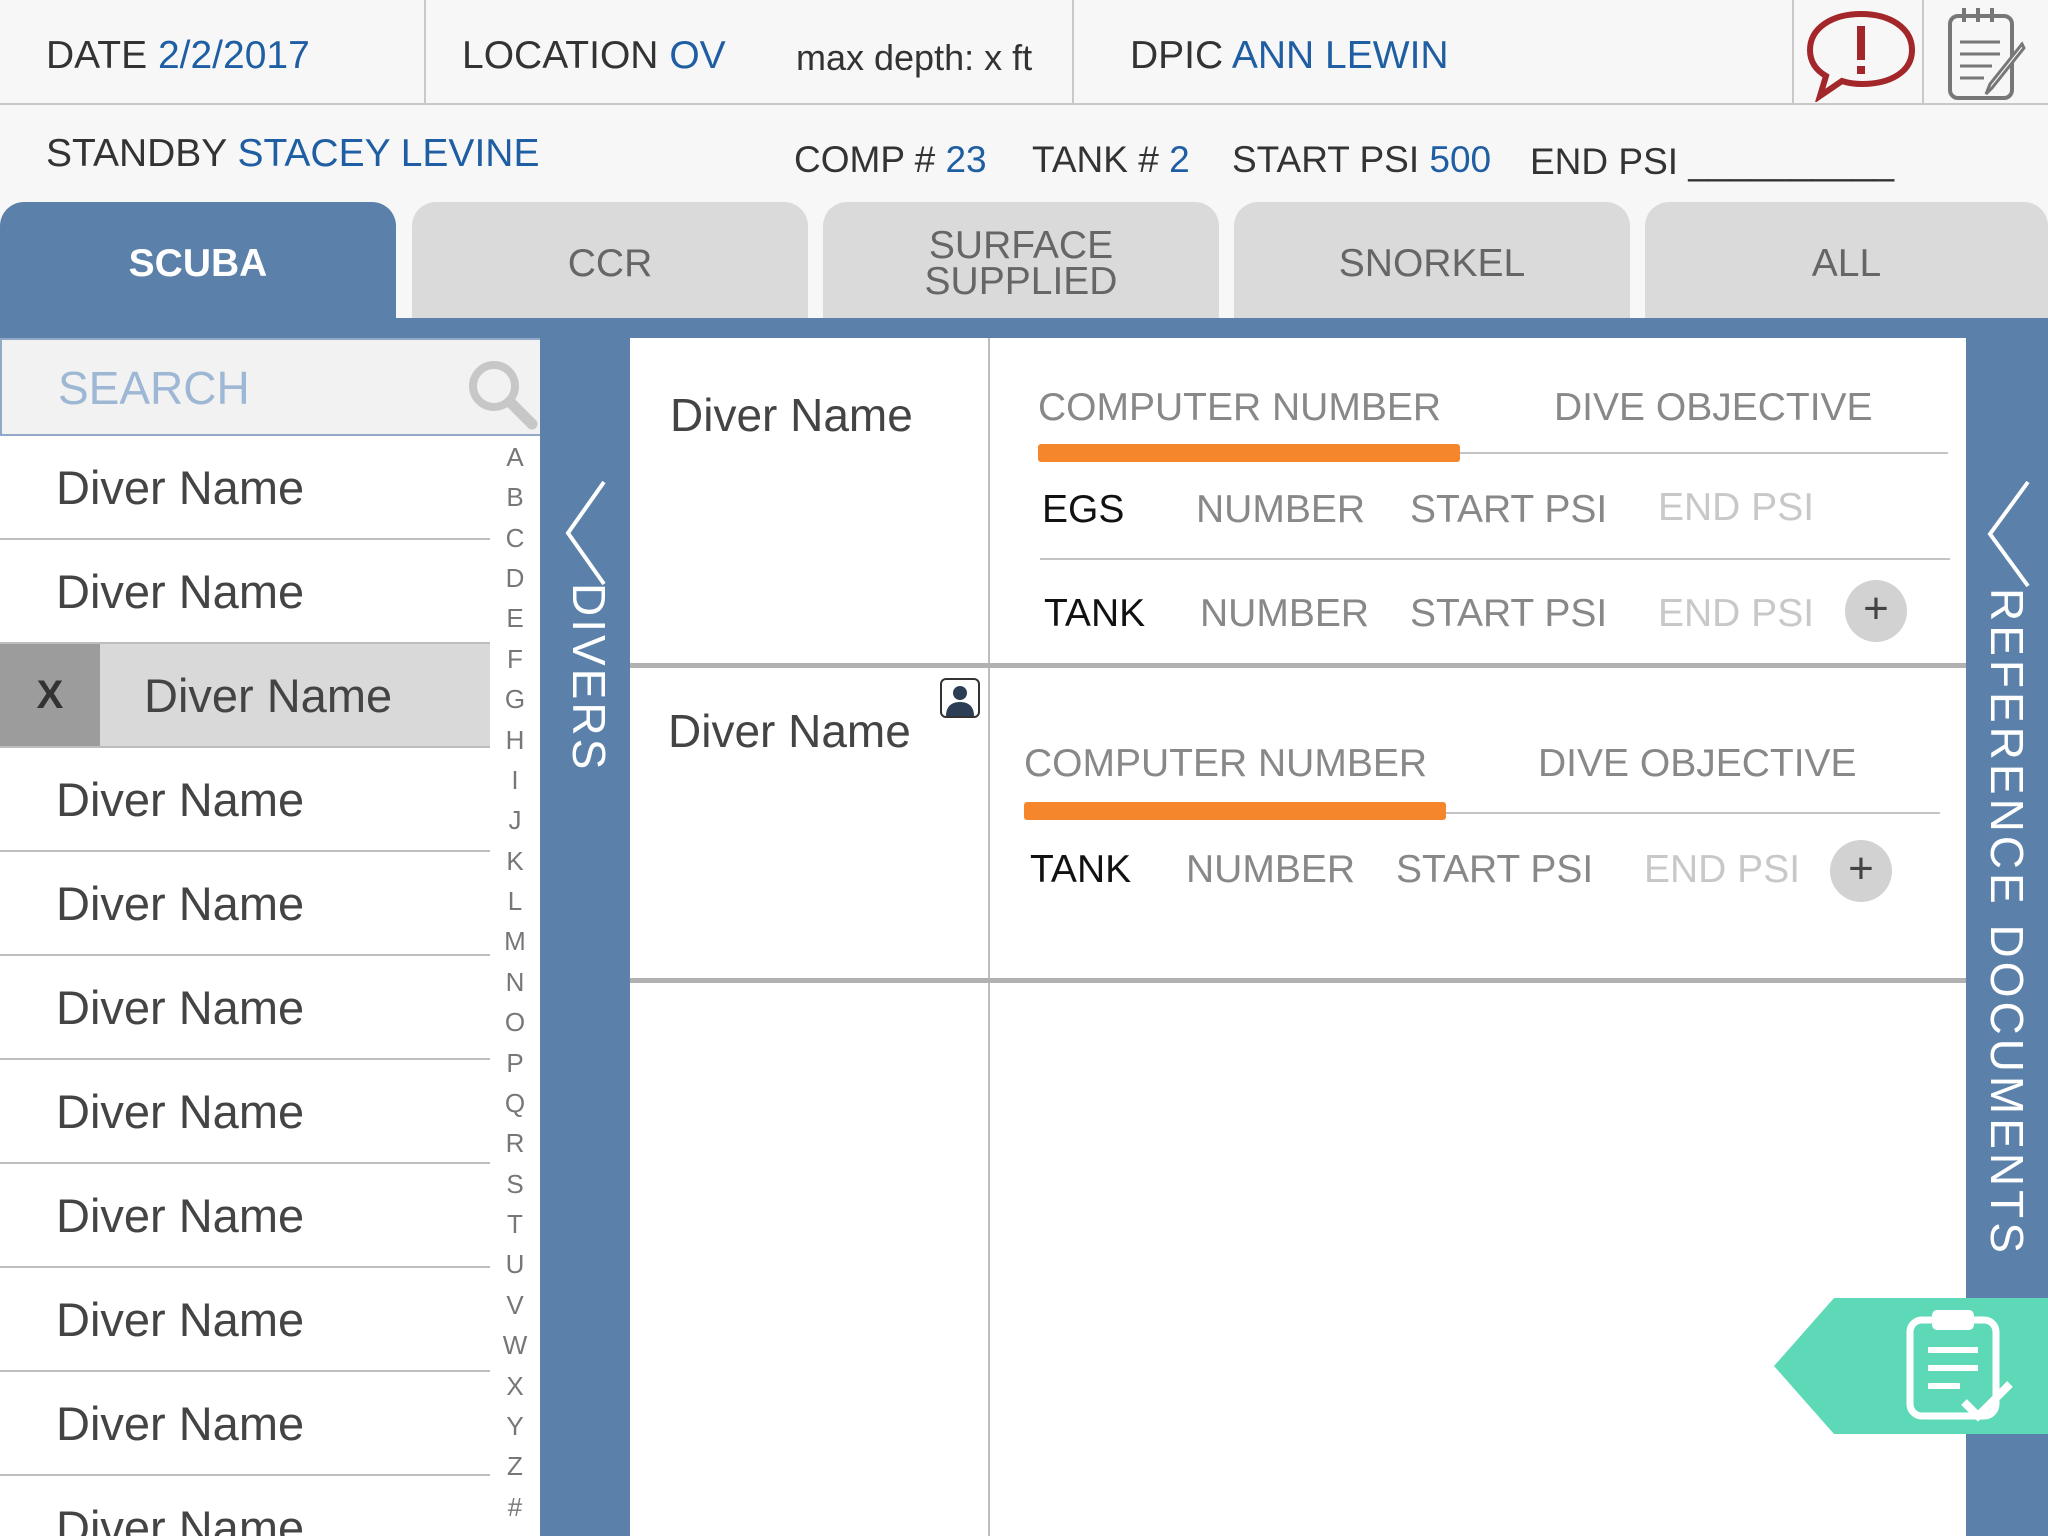 This screenshot has width=2048, height=1536. Describe the element at coordinates (1326, 159) in the screenshot. I see `start-psi-label: START PSI` at that location.